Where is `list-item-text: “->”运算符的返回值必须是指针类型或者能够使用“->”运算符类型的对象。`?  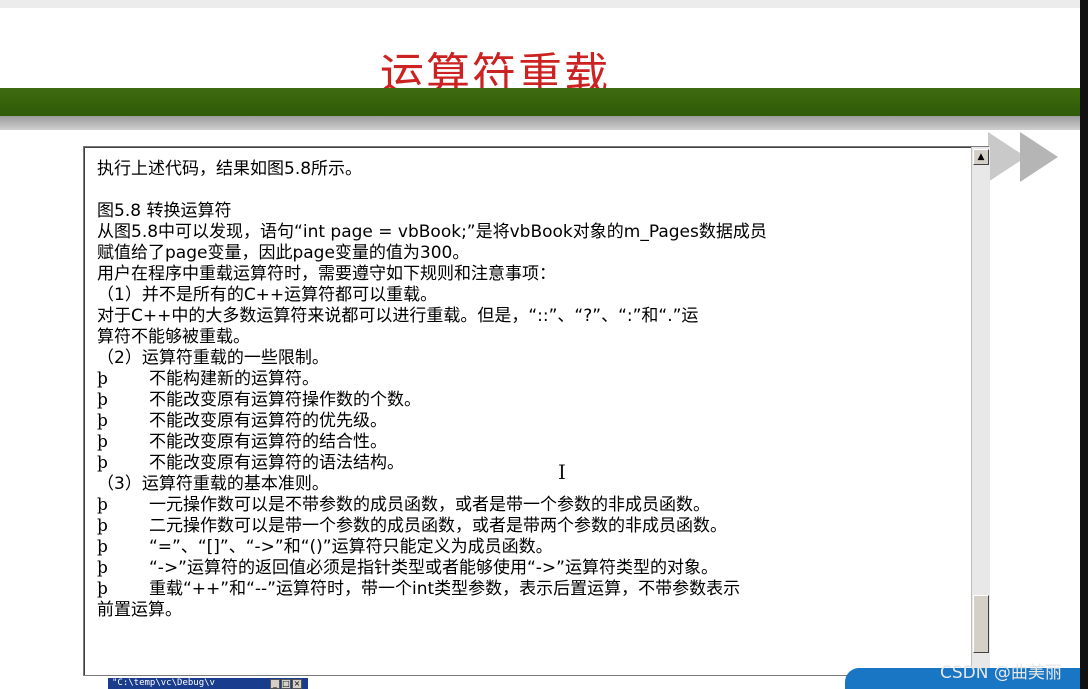 list-item-text: “->”运算符的返回值必须是指针类型或者能够使用“->”运算符类型的对象。 is located at coordinates (433, 568).